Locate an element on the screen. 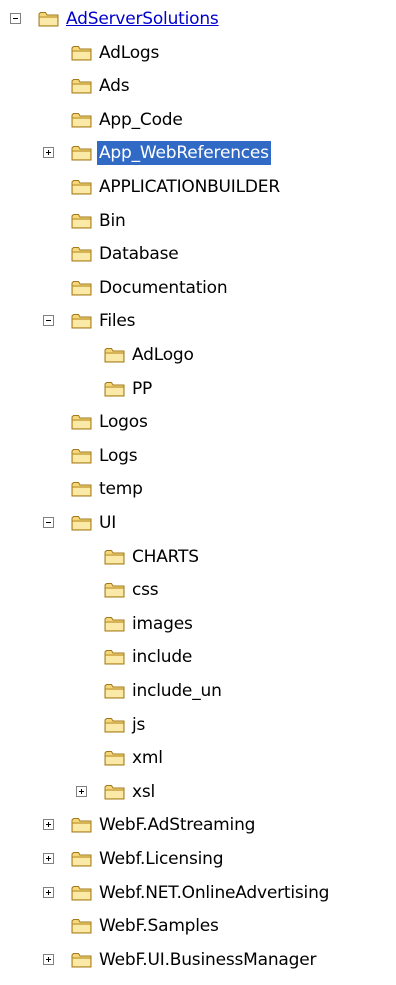 This screenshot has height=985, width=396. tree-item-label: css is located at coordinates (145, 590).